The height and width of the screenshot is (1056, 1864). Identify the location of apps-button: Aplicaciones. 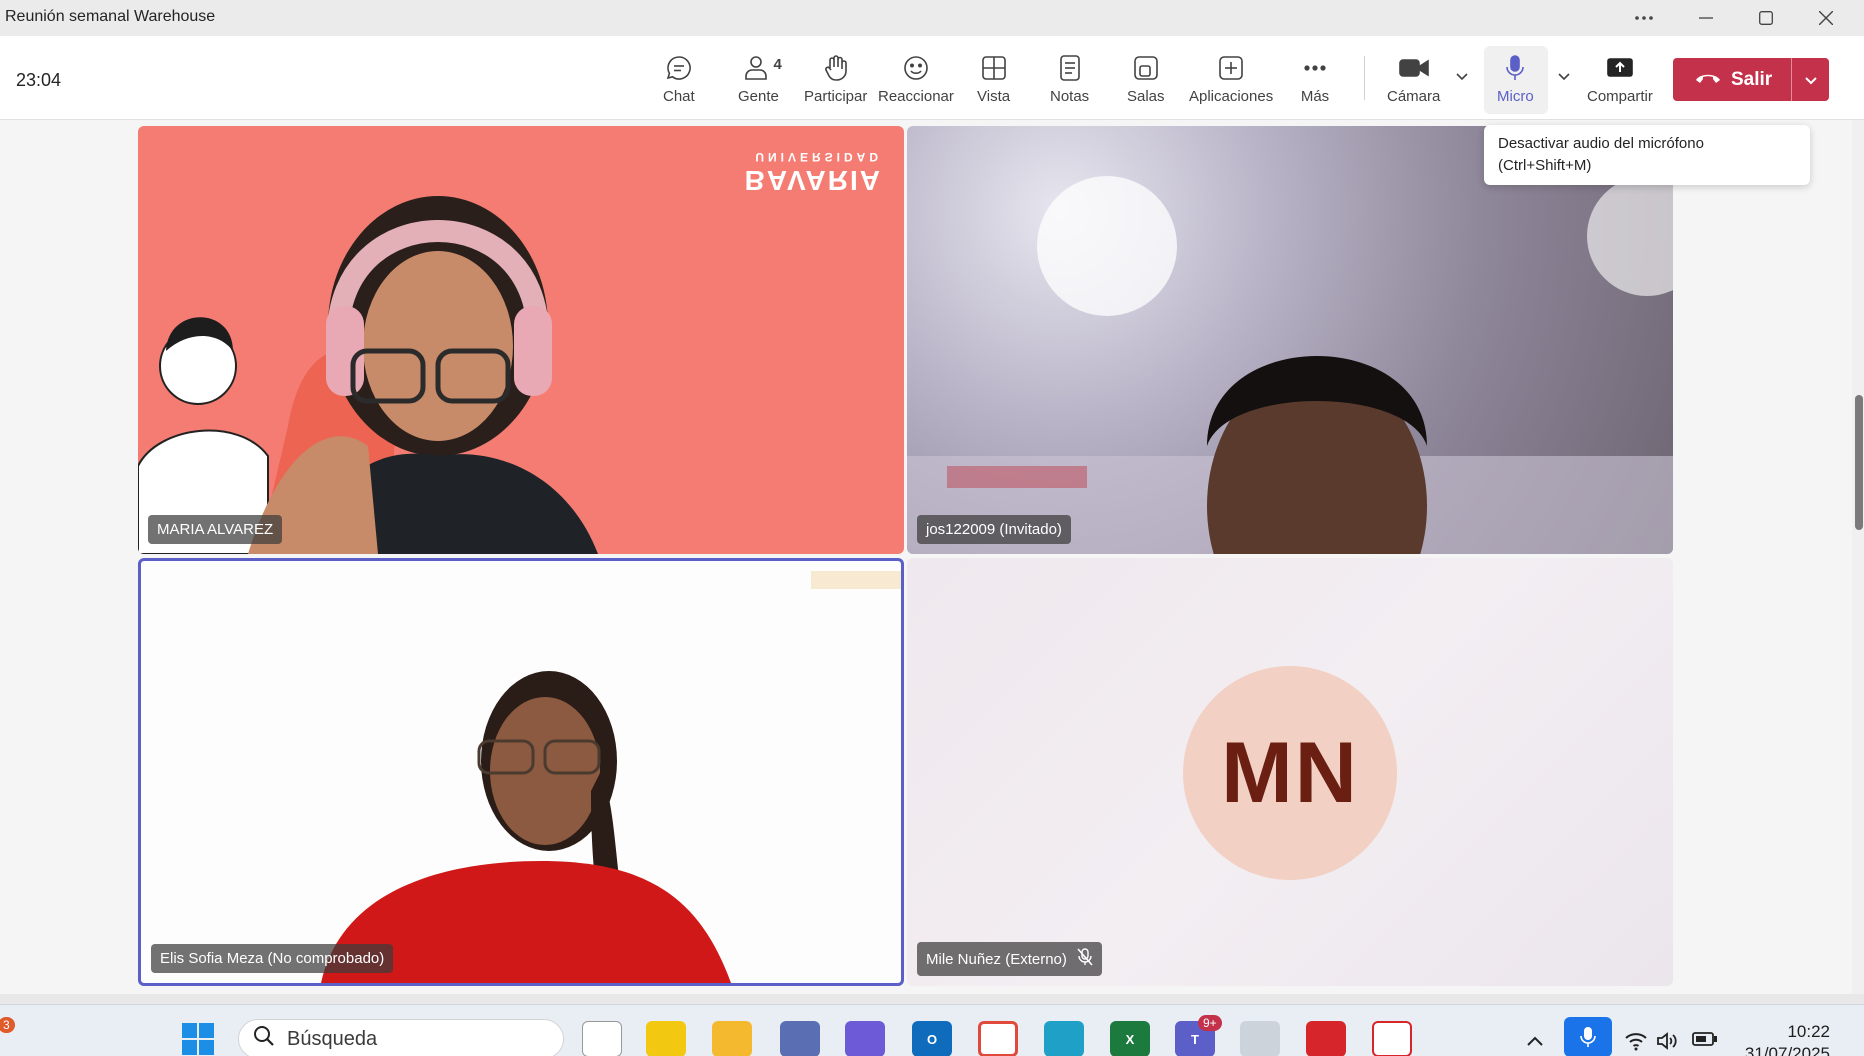
(1231, 81).